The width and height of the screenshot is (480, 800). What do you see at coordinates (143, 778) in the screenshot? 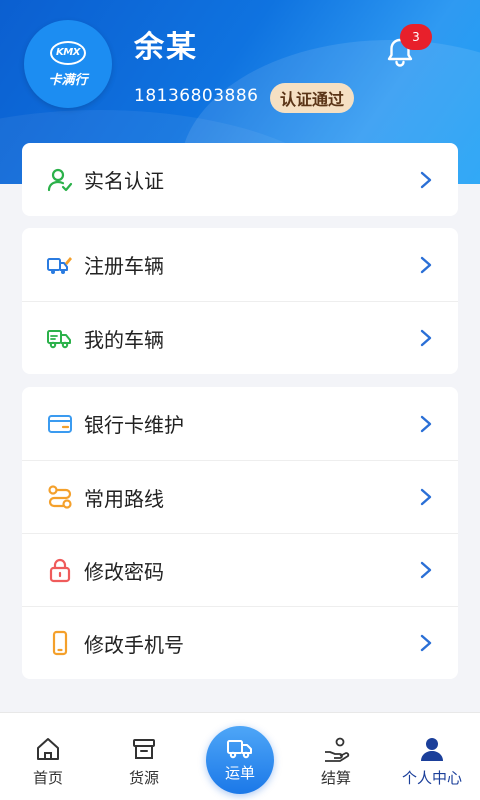
I see `tab-label: 货源` at bounding box center [143, 778].